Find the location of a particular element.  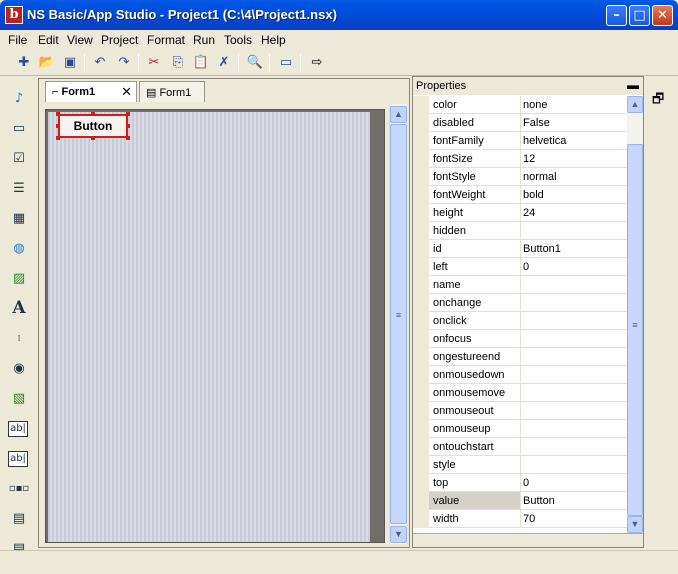

property-row-onmouseup: onmouseup is located at coordinates (520, 429).